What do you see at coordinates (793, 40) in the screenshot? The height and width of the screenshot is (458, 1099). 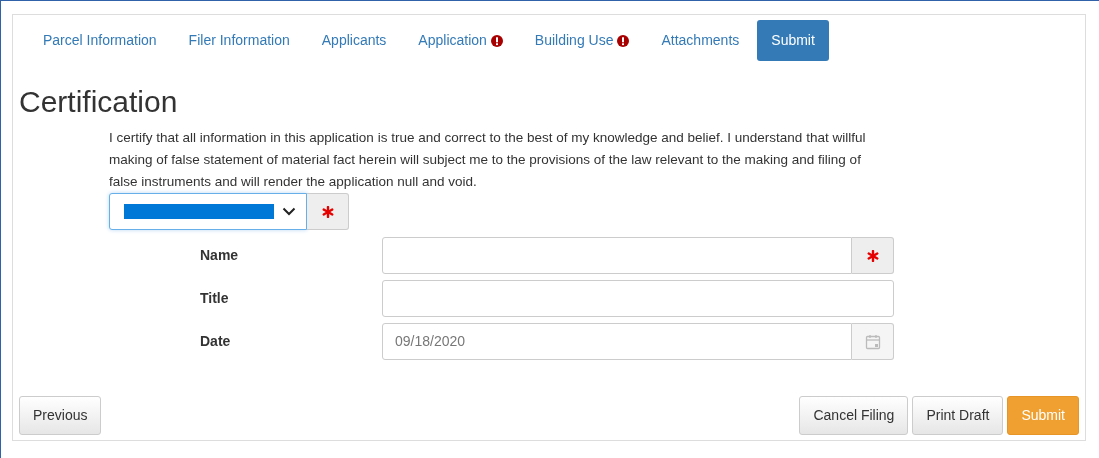 I see `nav-tab: Submit` at bounding box center [793, 40].